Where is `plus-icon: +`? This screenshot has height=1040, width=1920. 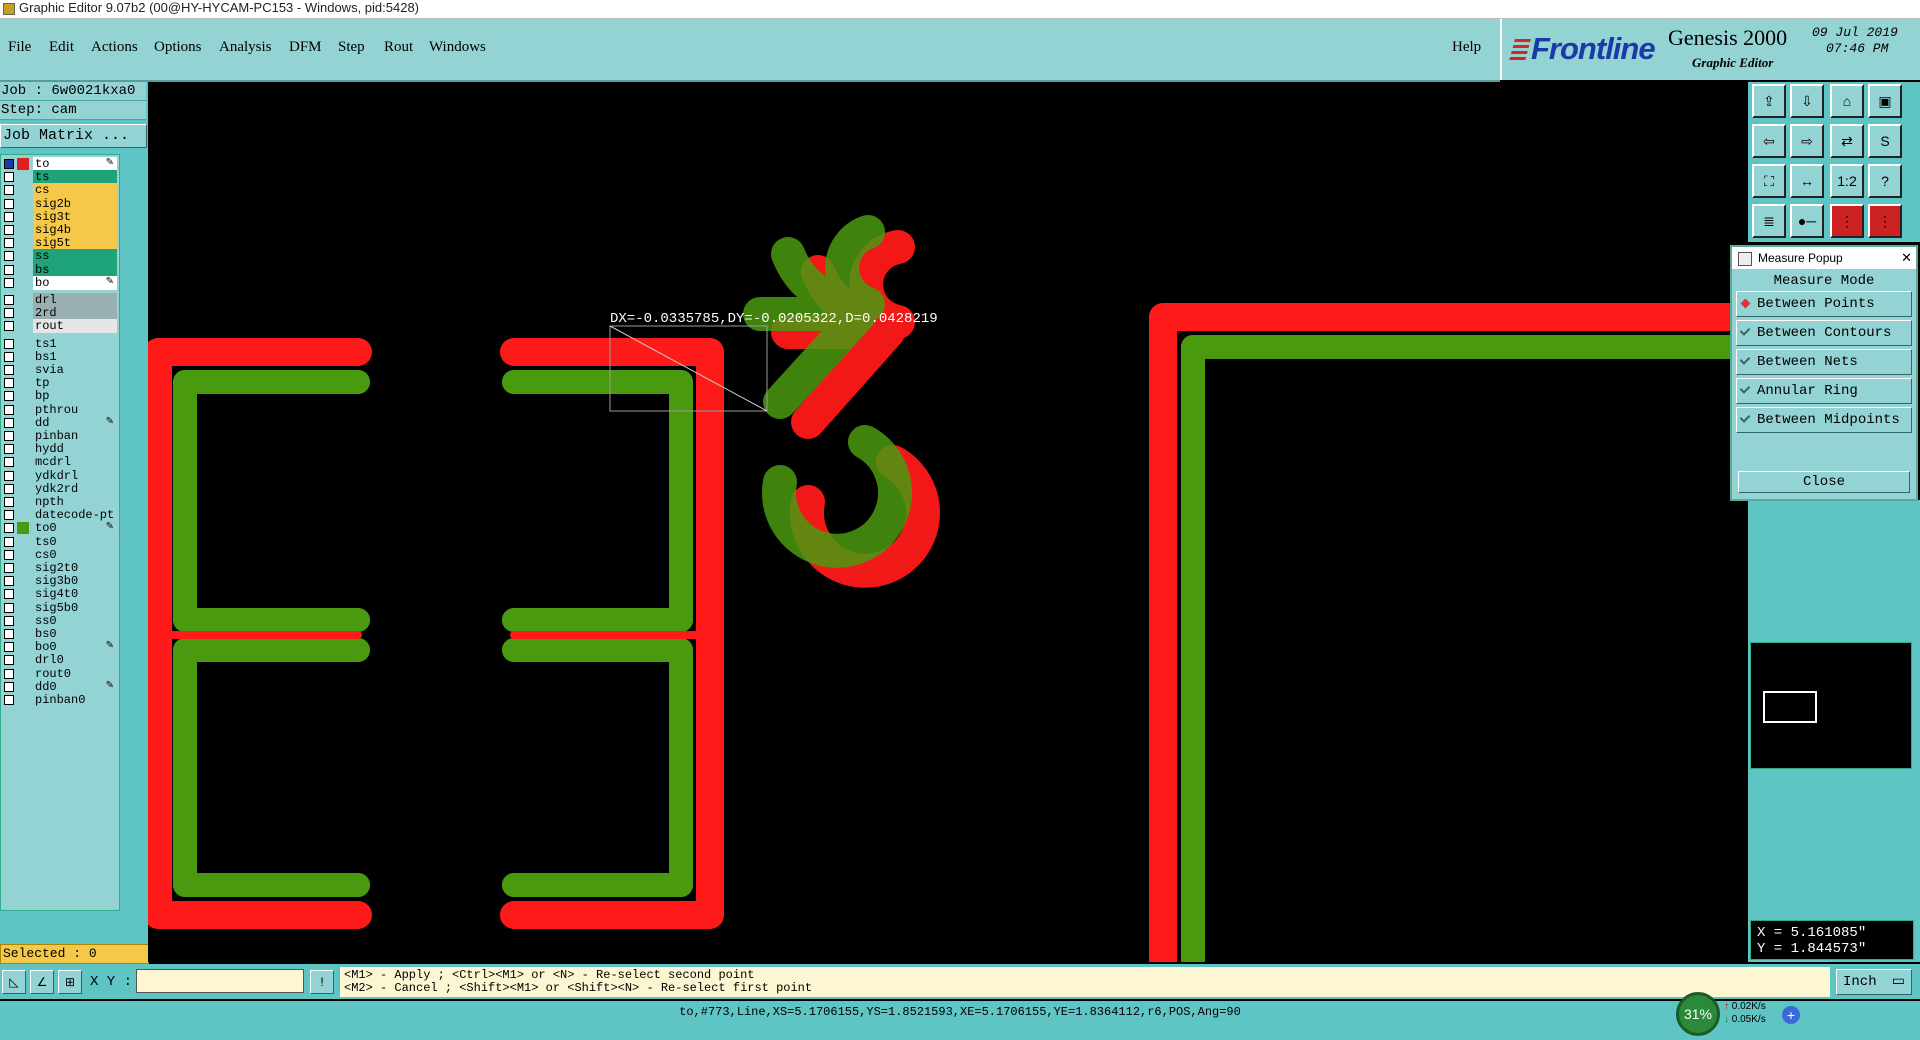
plus-icon: + is located at coordinates (1791, 1015).